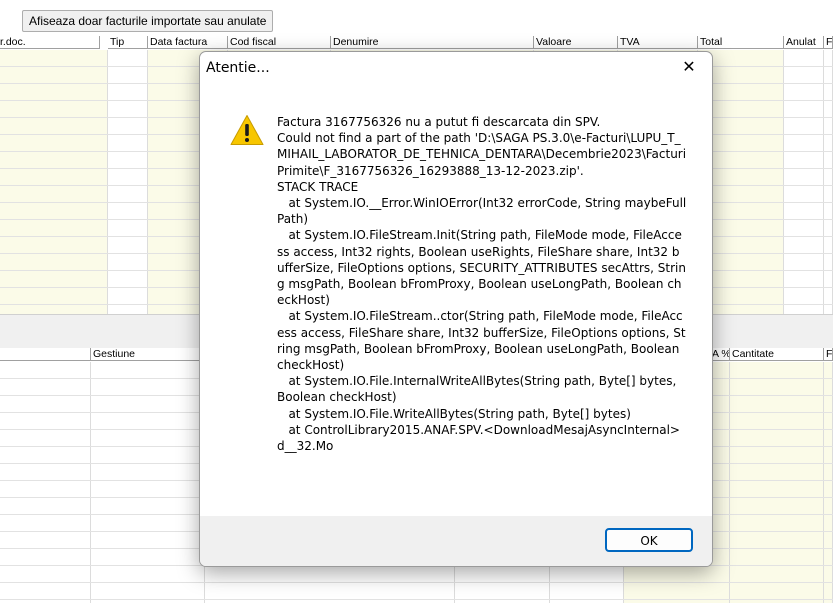  Describe the element at coordinates (649, 540) in the screenshot. I see `ok-button: OK` at that location.